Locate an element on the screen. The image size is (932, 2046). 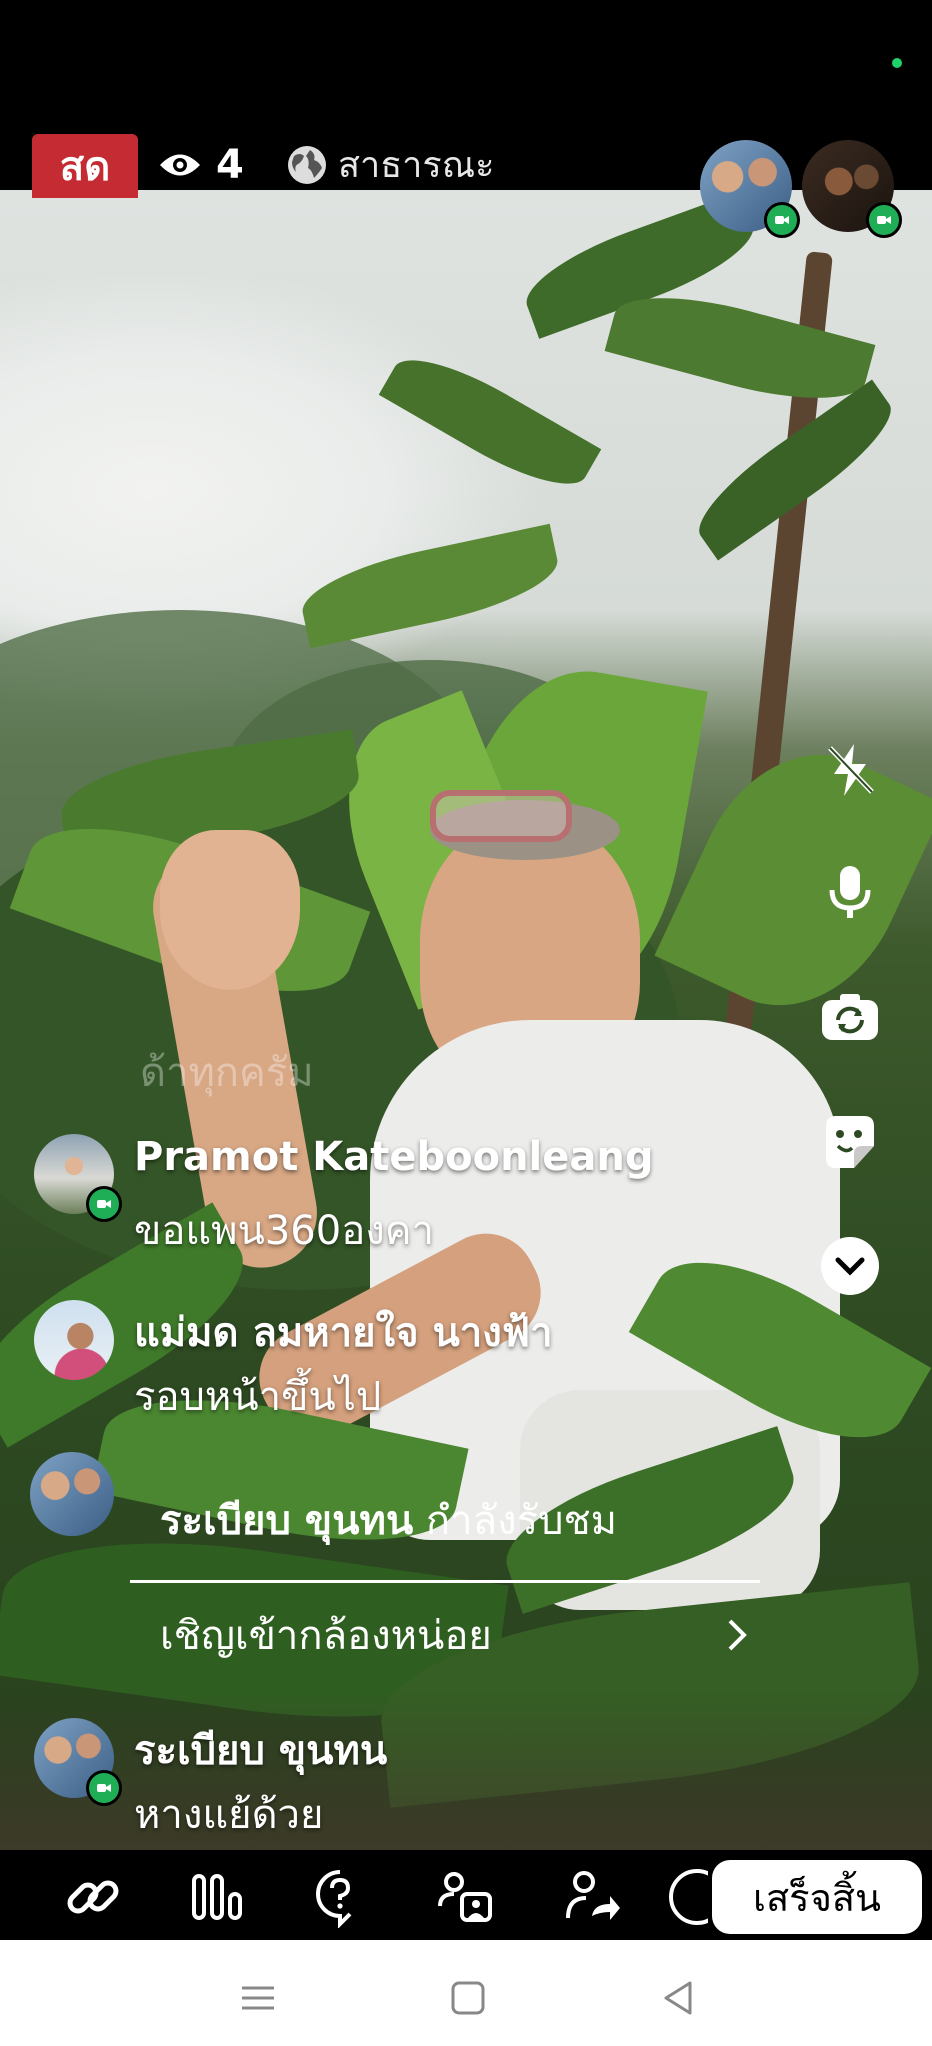
home-icon is located at coordinates (468, 1998).